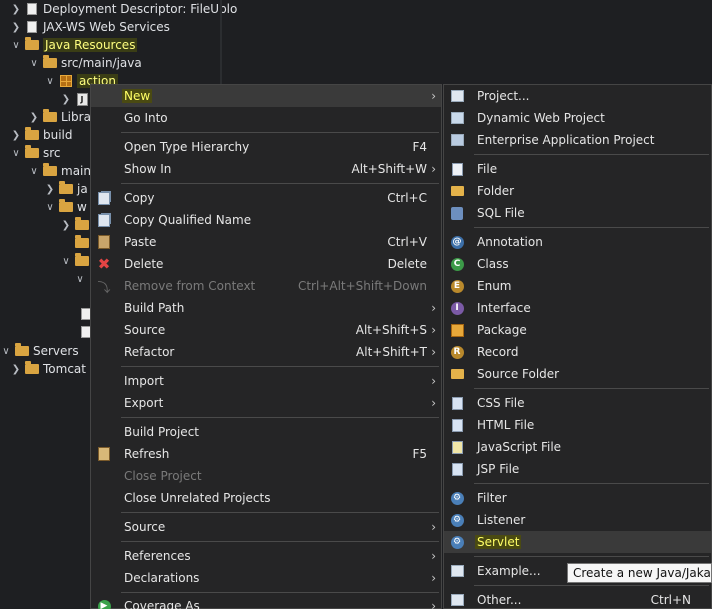  Describe the element at coordinates (577, 520) in the screenshot. I see `submenu-item-listener: ⚙ Listener` at that location.